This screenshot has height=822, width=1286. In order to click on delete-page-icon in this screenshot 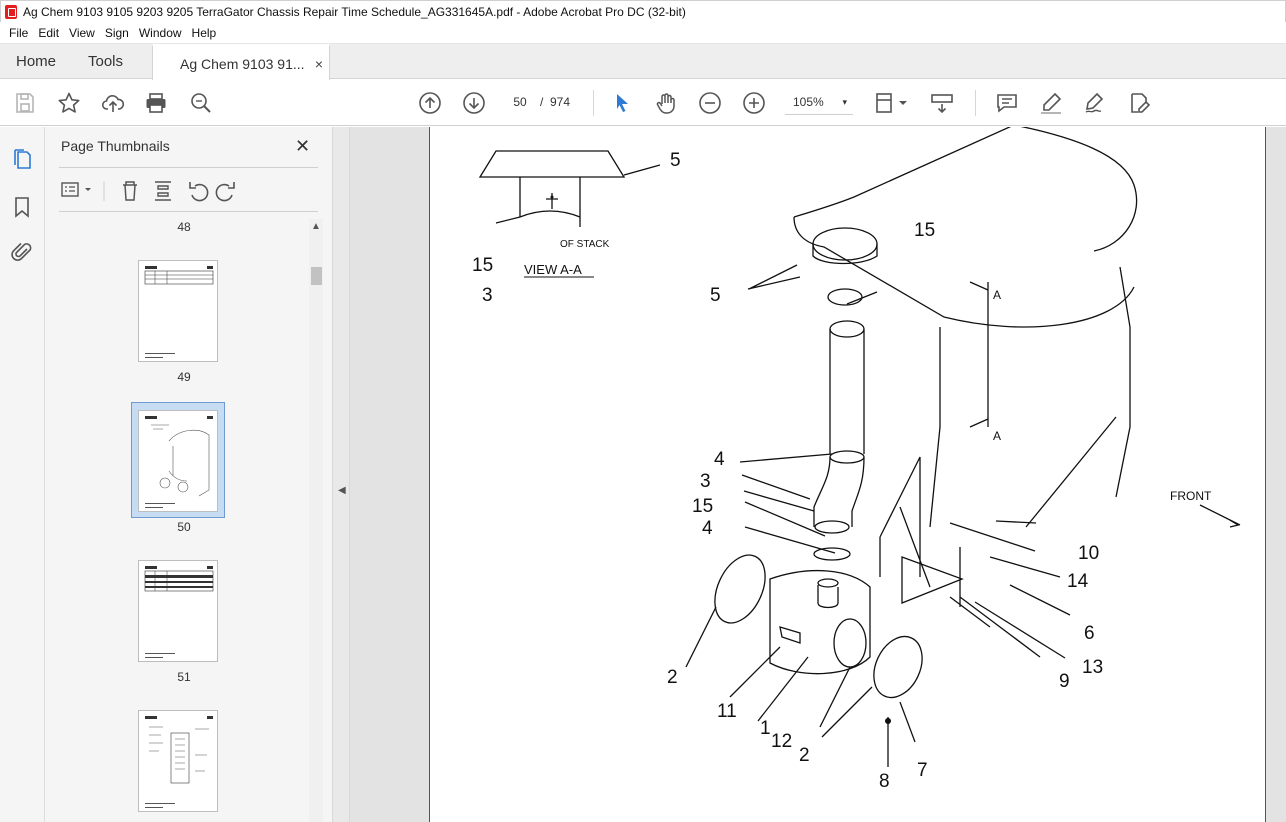, I will do `click(130, 191)`.